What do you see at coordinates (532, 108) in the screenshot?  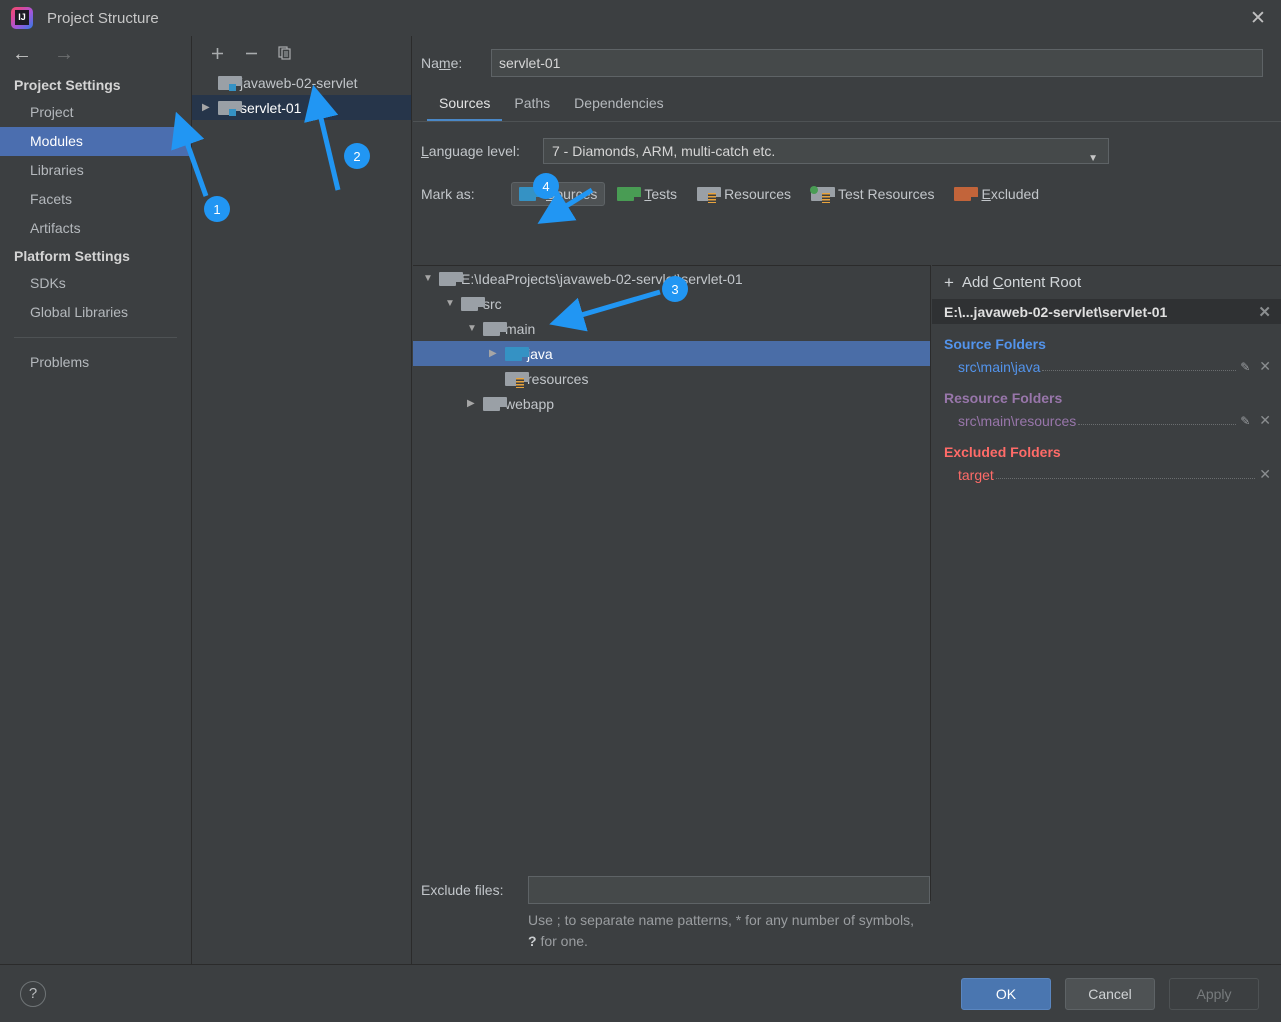 I see `tab-paths: Paths` at bounding box center [532, 108].